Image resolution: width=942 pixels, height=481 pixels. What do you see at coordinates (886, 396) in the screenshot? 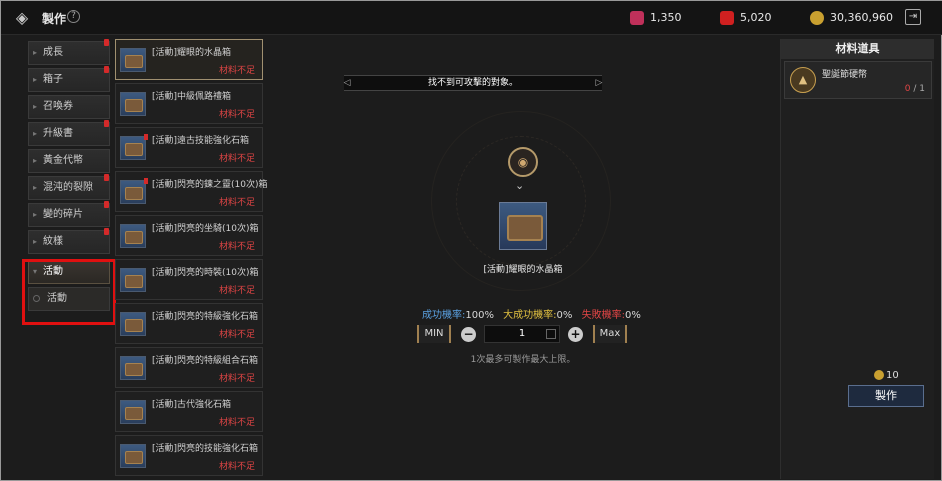
I see `craft-button: 製作` at bounding box center [886, 396].